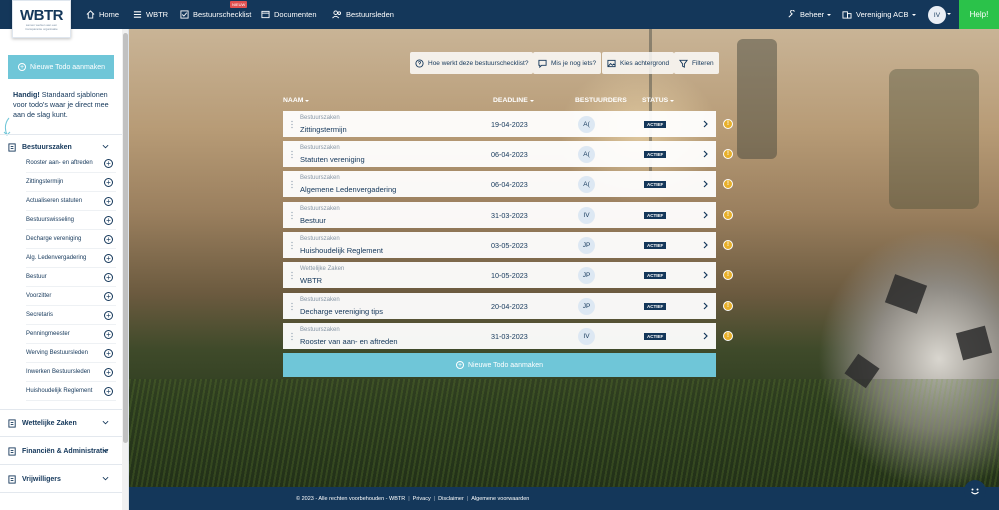  Describe the element at coordinates (71, 182) in the screenshot. I see `sidebar-item: Zittingstermijn +` at that location.